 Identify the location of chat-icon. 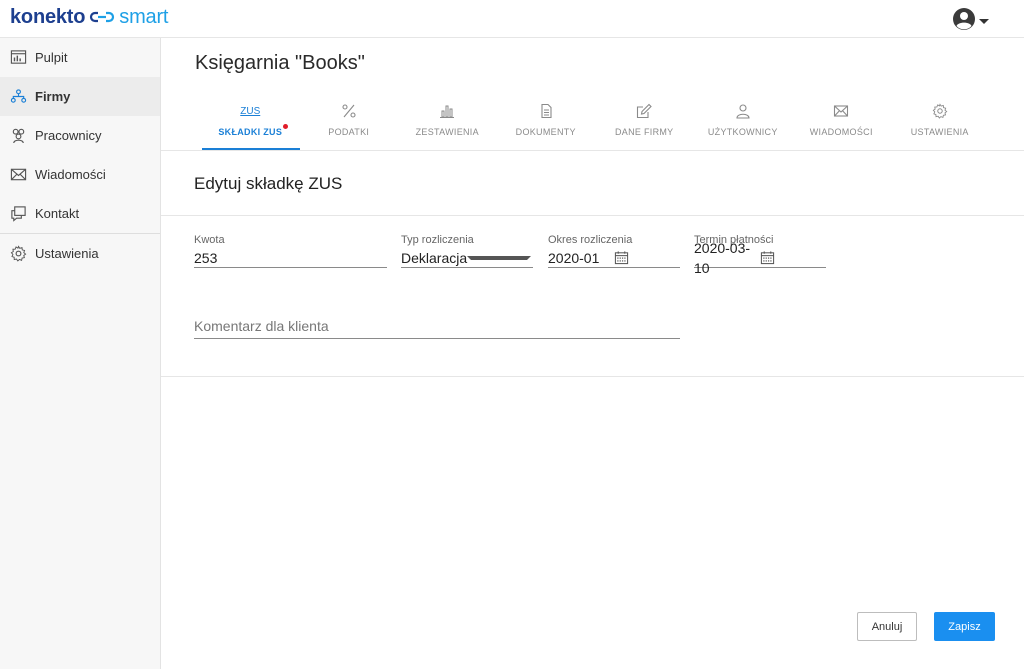
(18, 214).